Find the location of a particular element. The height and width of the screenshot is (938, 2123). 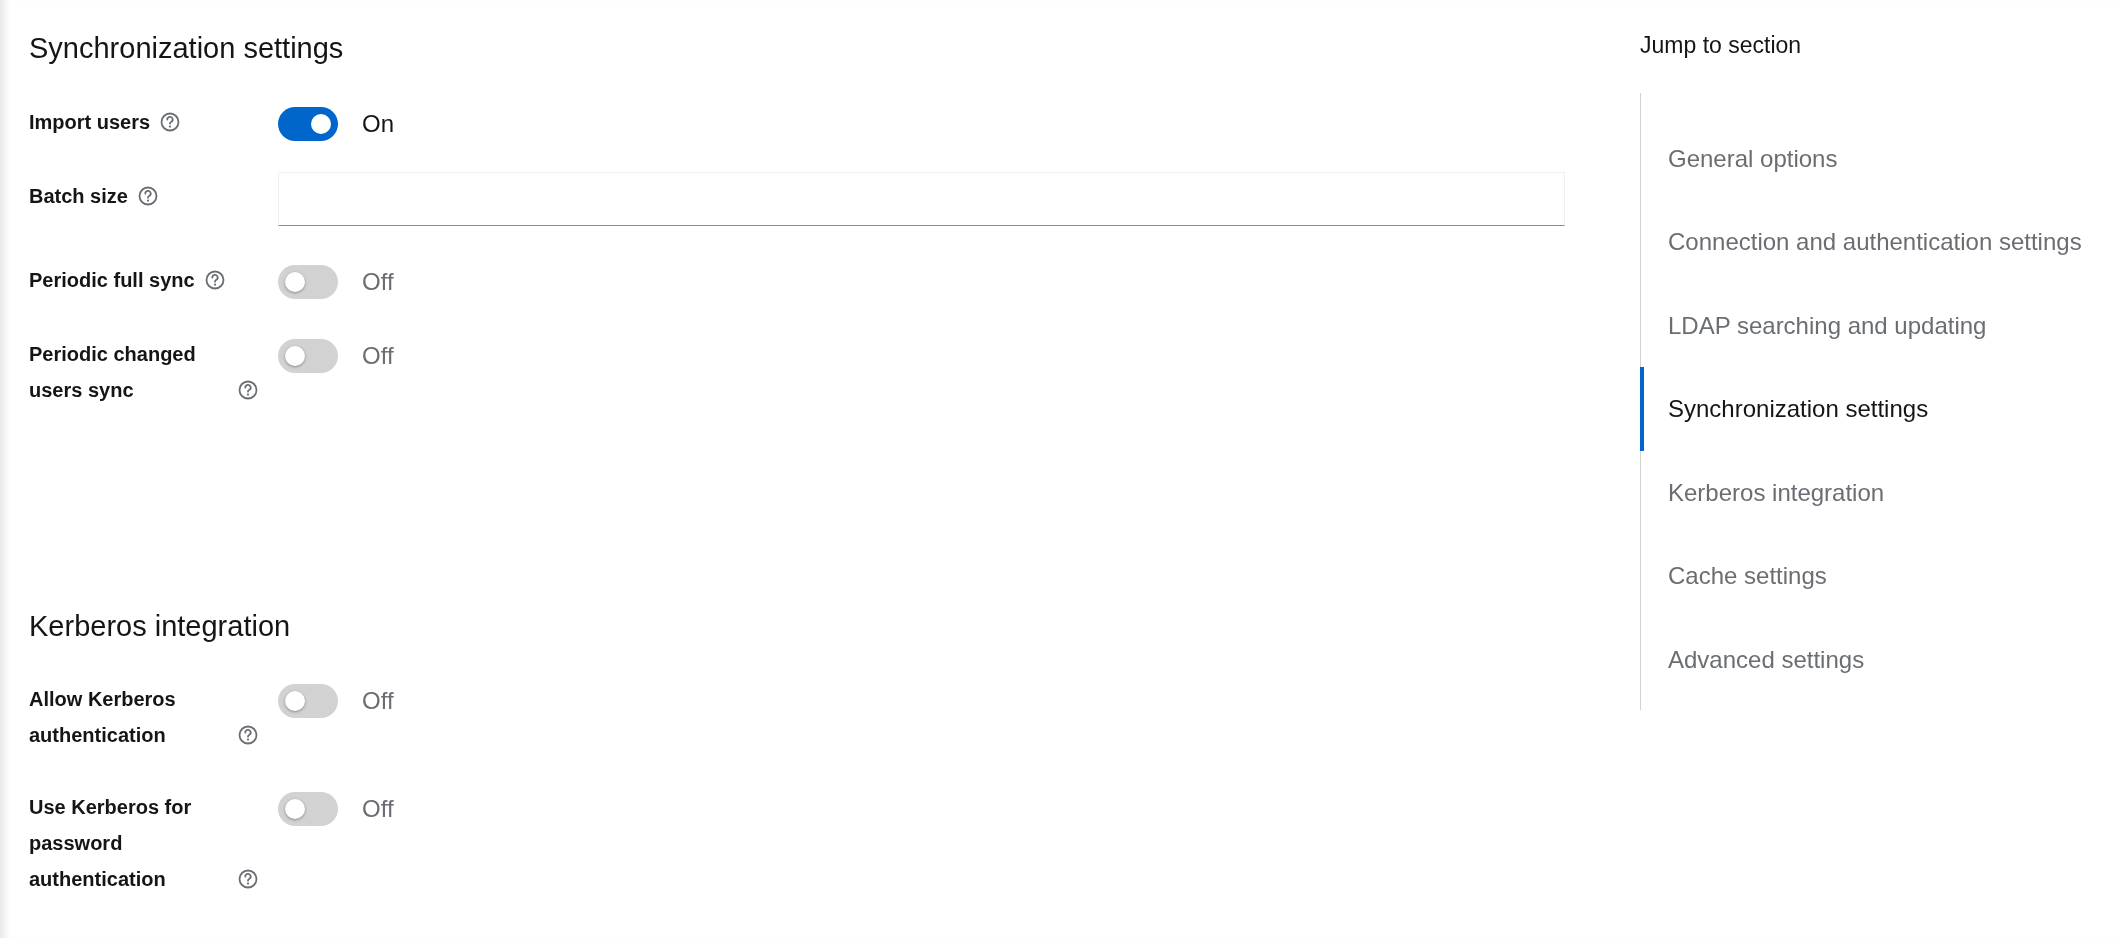

section-heading: Kerberos integration is located at coordinates (160, 626).